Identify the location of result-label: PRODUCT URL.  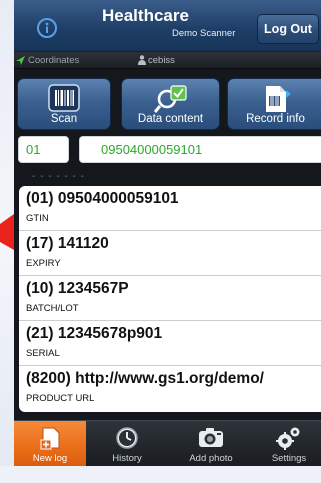
(60, 398).